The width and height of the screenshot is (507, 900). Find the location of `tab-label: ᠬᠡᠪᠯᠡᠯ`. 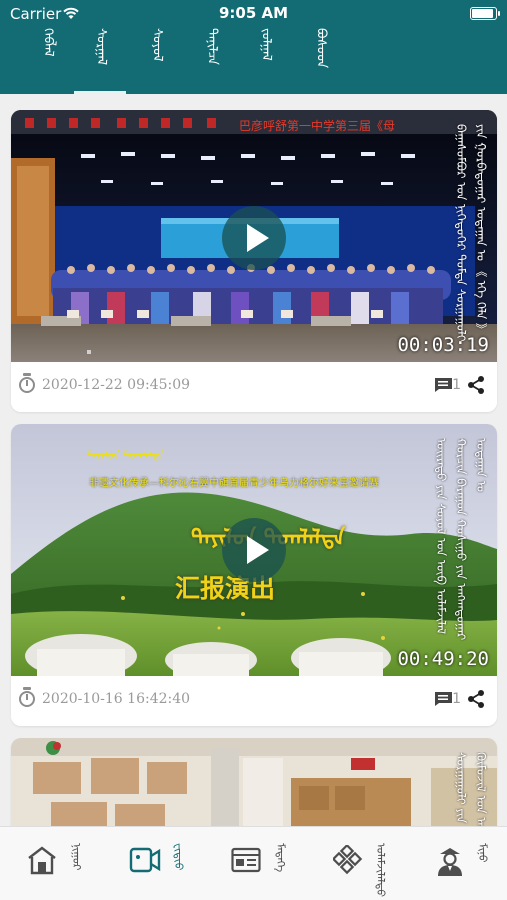

tab-label: ᠬᠡᠪᠯᠡᠯ is located at coordinates (48, 42).